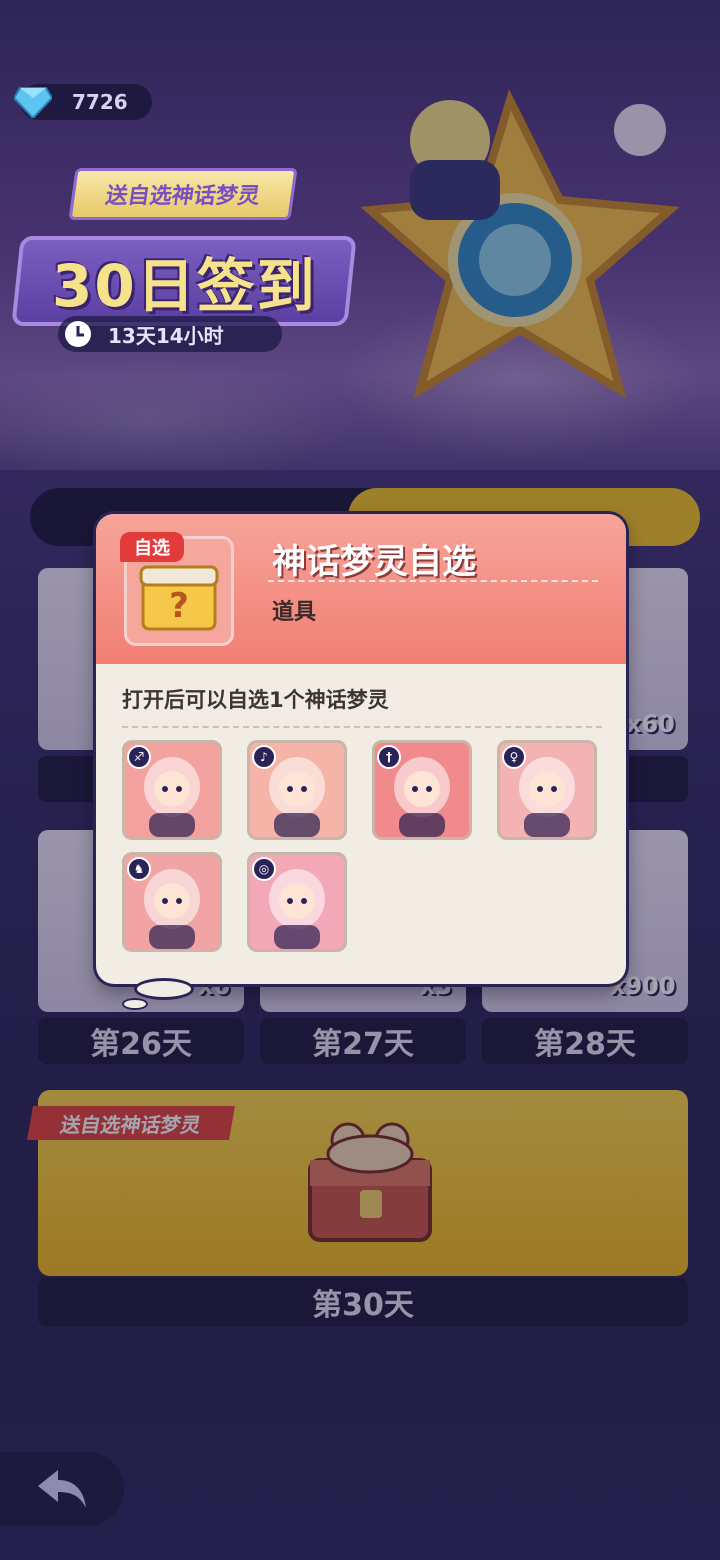  I want to click on promo-tag-label: 送自选神话梦灵, so click(182, 196).